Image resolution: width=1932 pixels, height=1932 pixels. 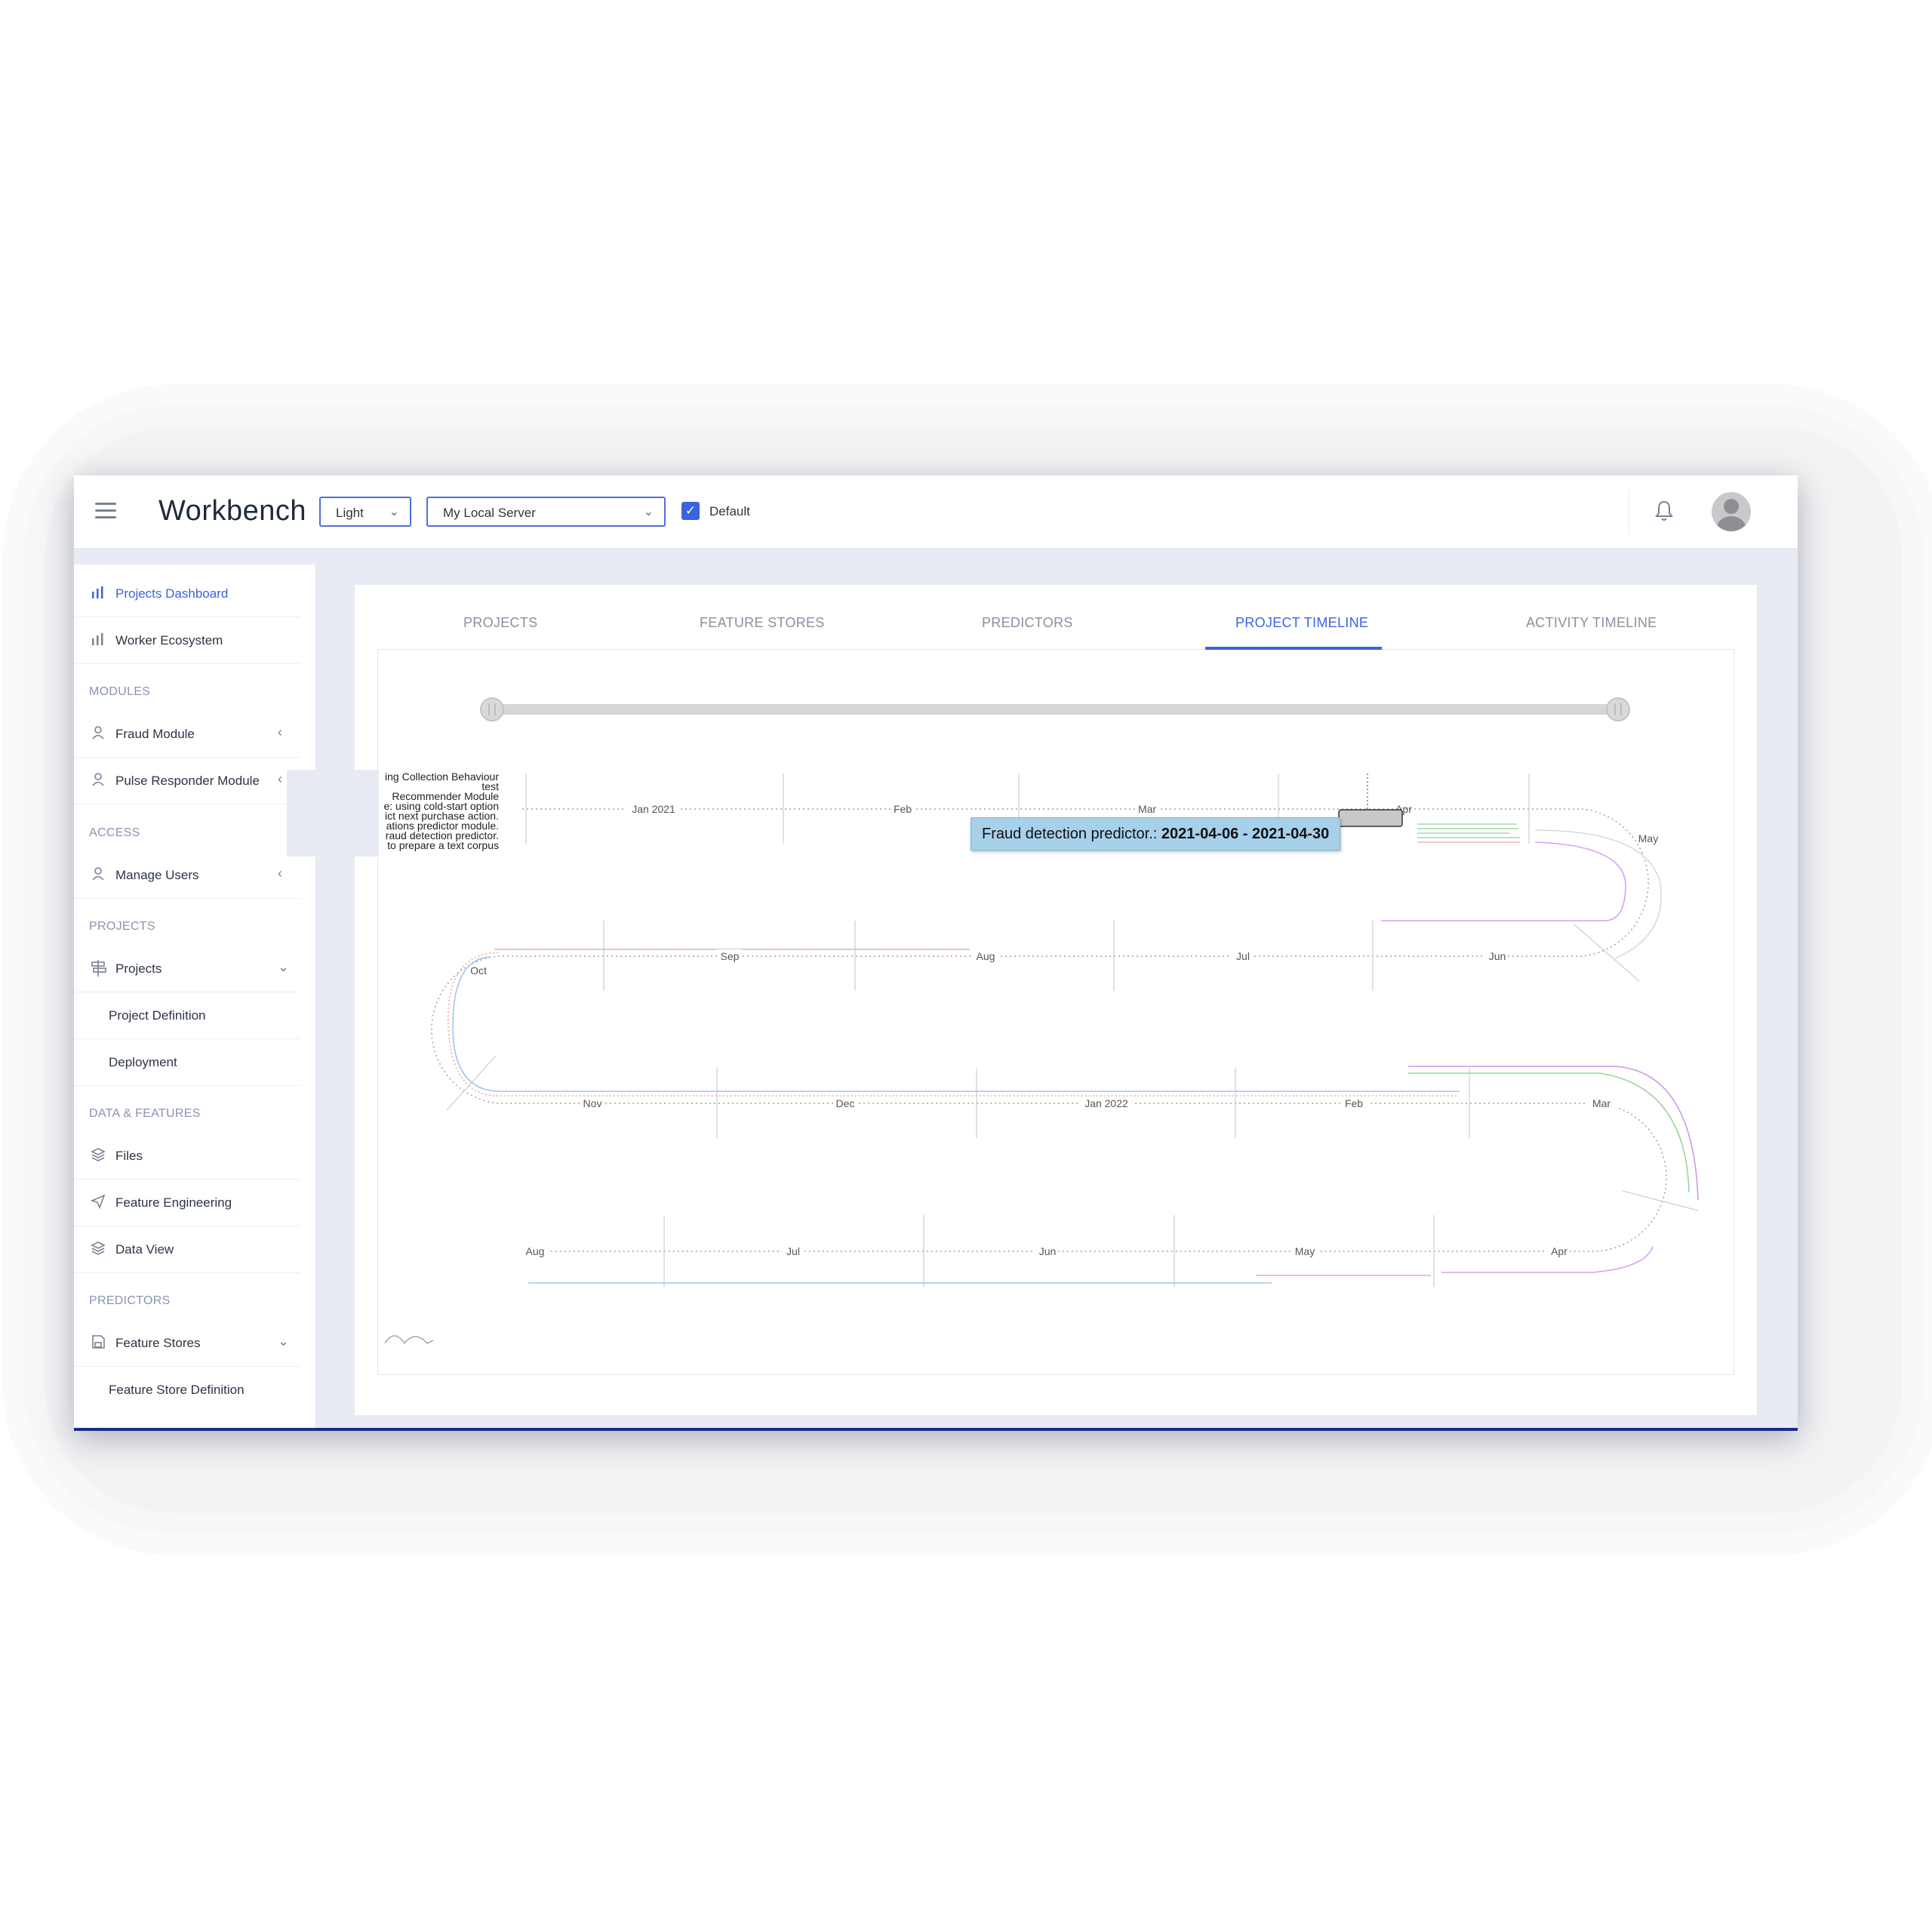 What do you see at coordinates (1245, 834) in the screenshot?
I see `tooltip-date-range: 2021-04-06 - 2021-04-30` at bounding box center [1245, 834].